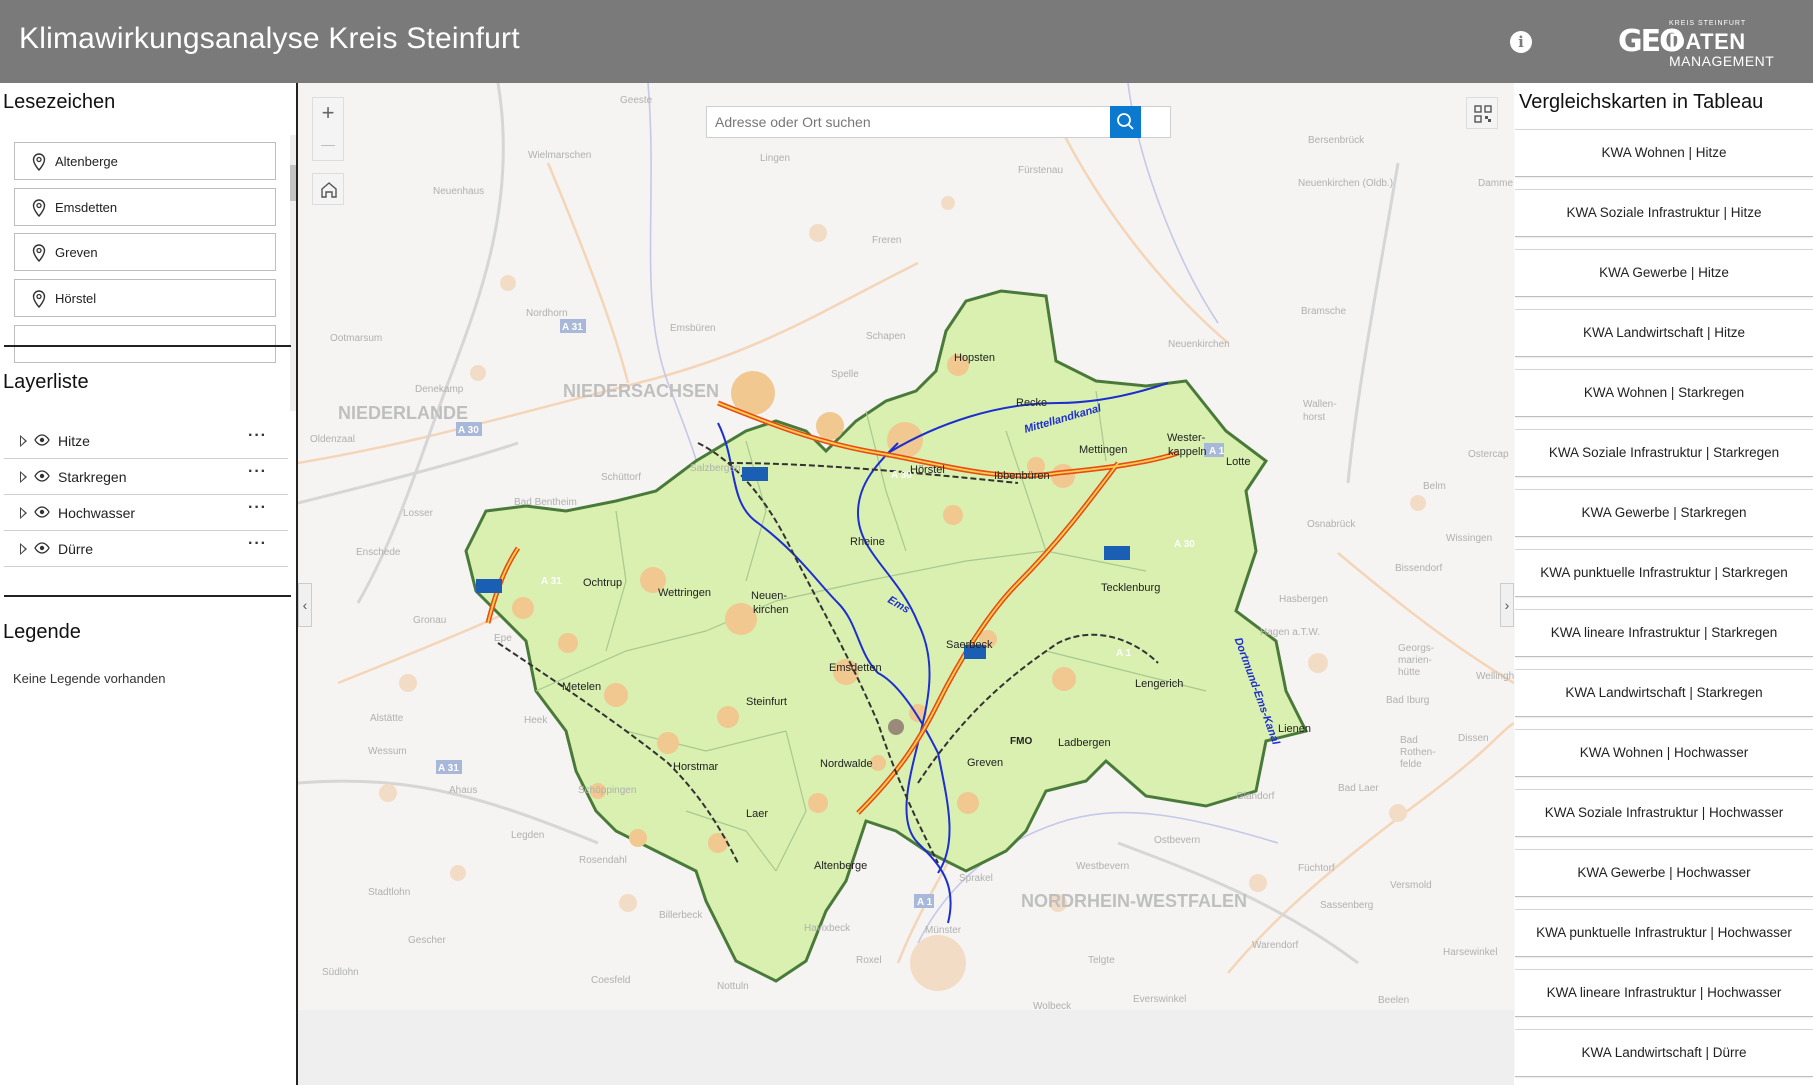 This screenshot has width=1813, height=1085. Describe the element at coordinates (1664, 753) in the screenshot. I see `tableau-card: KWA Wohnen | Hochwasser` at that location.